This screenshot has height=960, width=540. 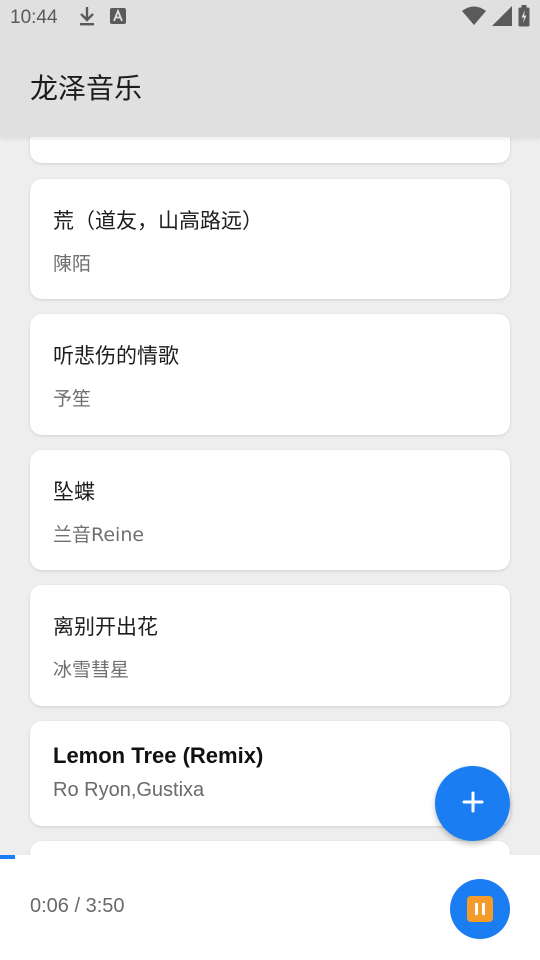 I want to click on song-title: 荒（道友，山高路远）, so click(x=158, y=221).